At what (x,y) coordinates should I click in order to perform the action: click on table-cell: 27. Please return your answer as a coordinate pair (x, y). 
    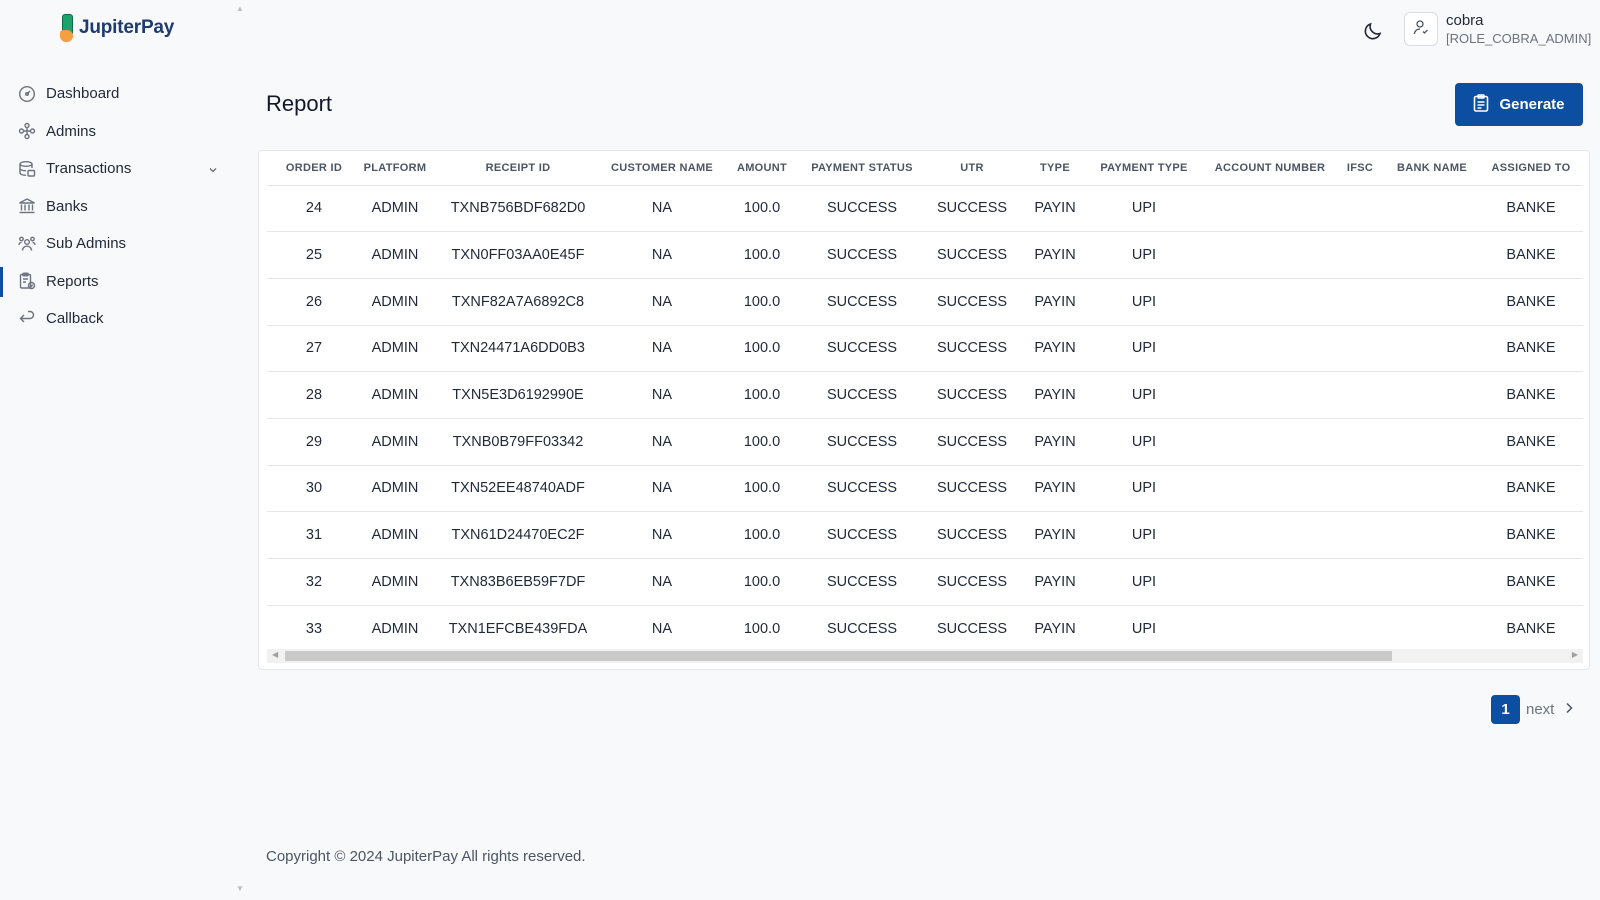
    Looking at the image, I should click on (314, 349).